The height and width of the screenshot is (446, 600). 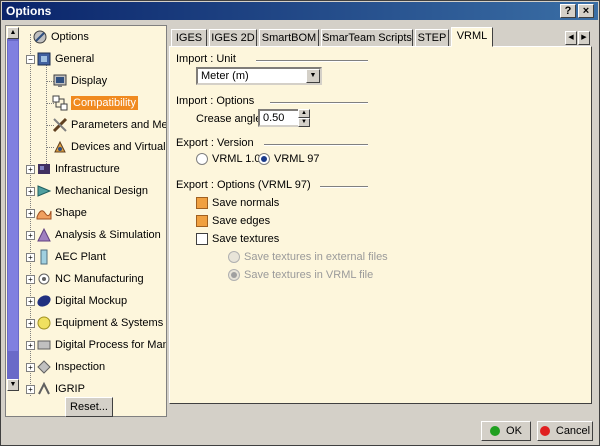 What do you see at coordinates (189, 38) in the screenshot?
I see `tab-iges: IGES` at bounding box center [189, 38].